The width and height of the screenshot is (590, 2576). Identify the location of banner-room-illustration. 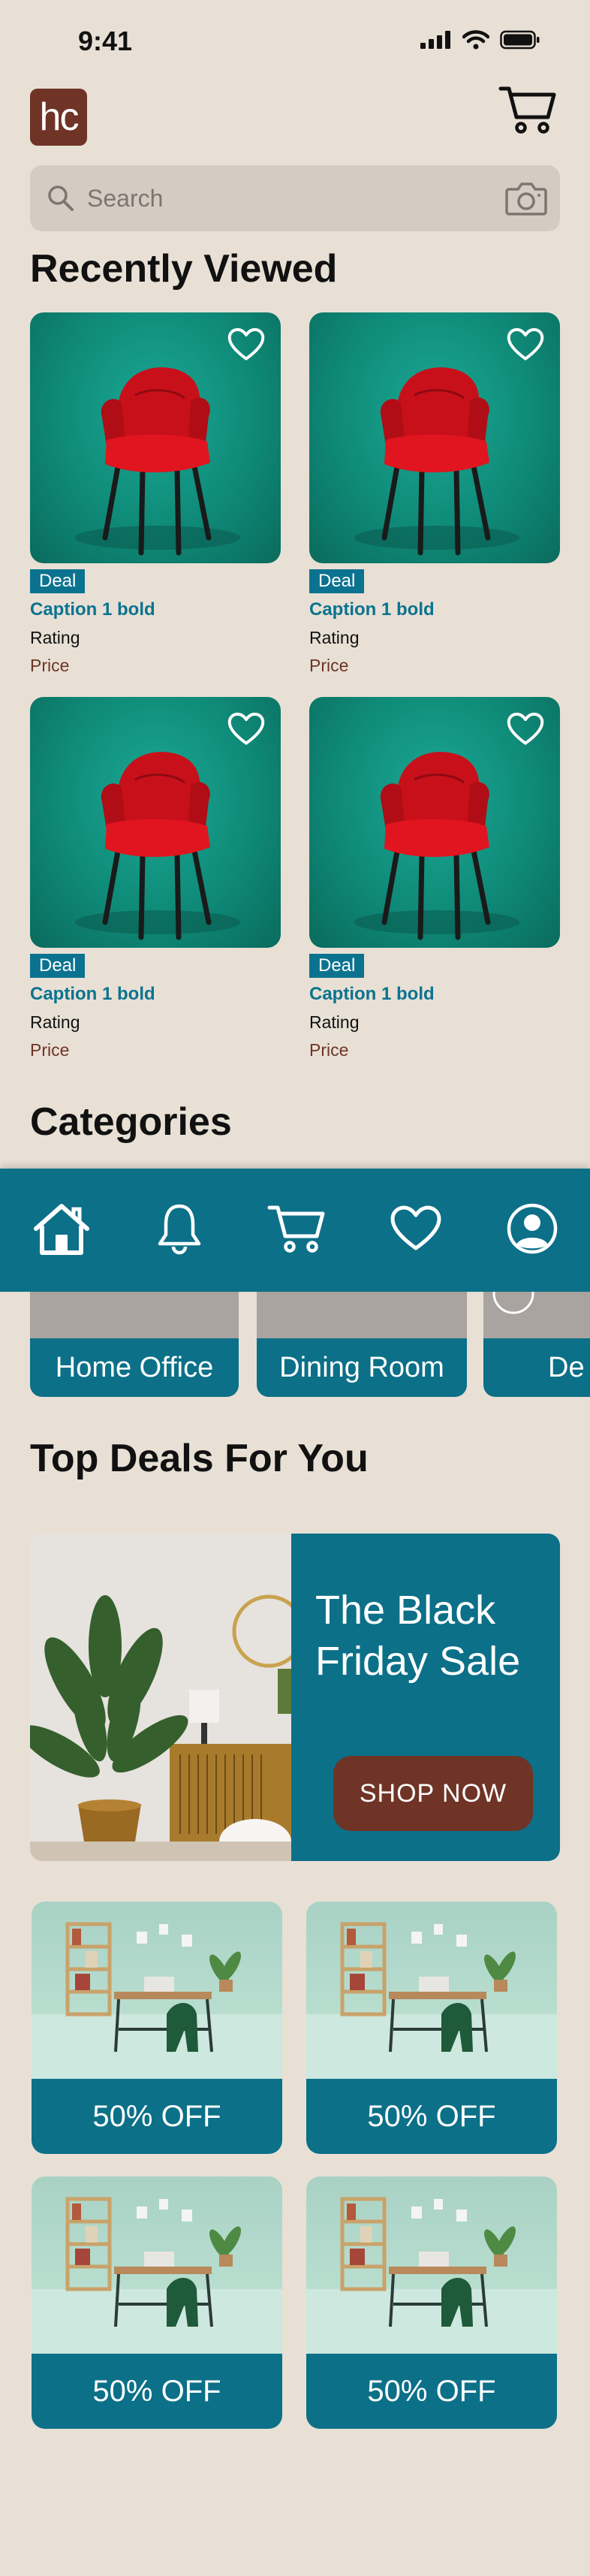
(168, 1697).